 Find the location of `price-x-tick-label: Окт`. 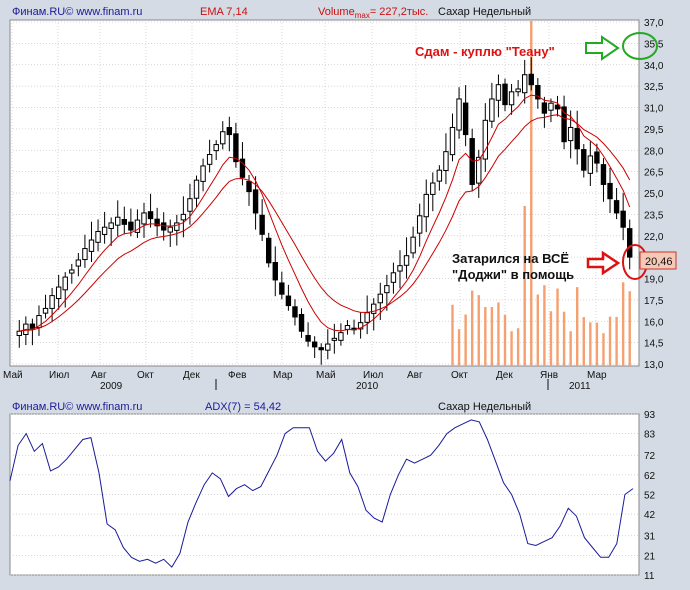

price-x-tick-label: Окт is located at coordinates (145, 375).